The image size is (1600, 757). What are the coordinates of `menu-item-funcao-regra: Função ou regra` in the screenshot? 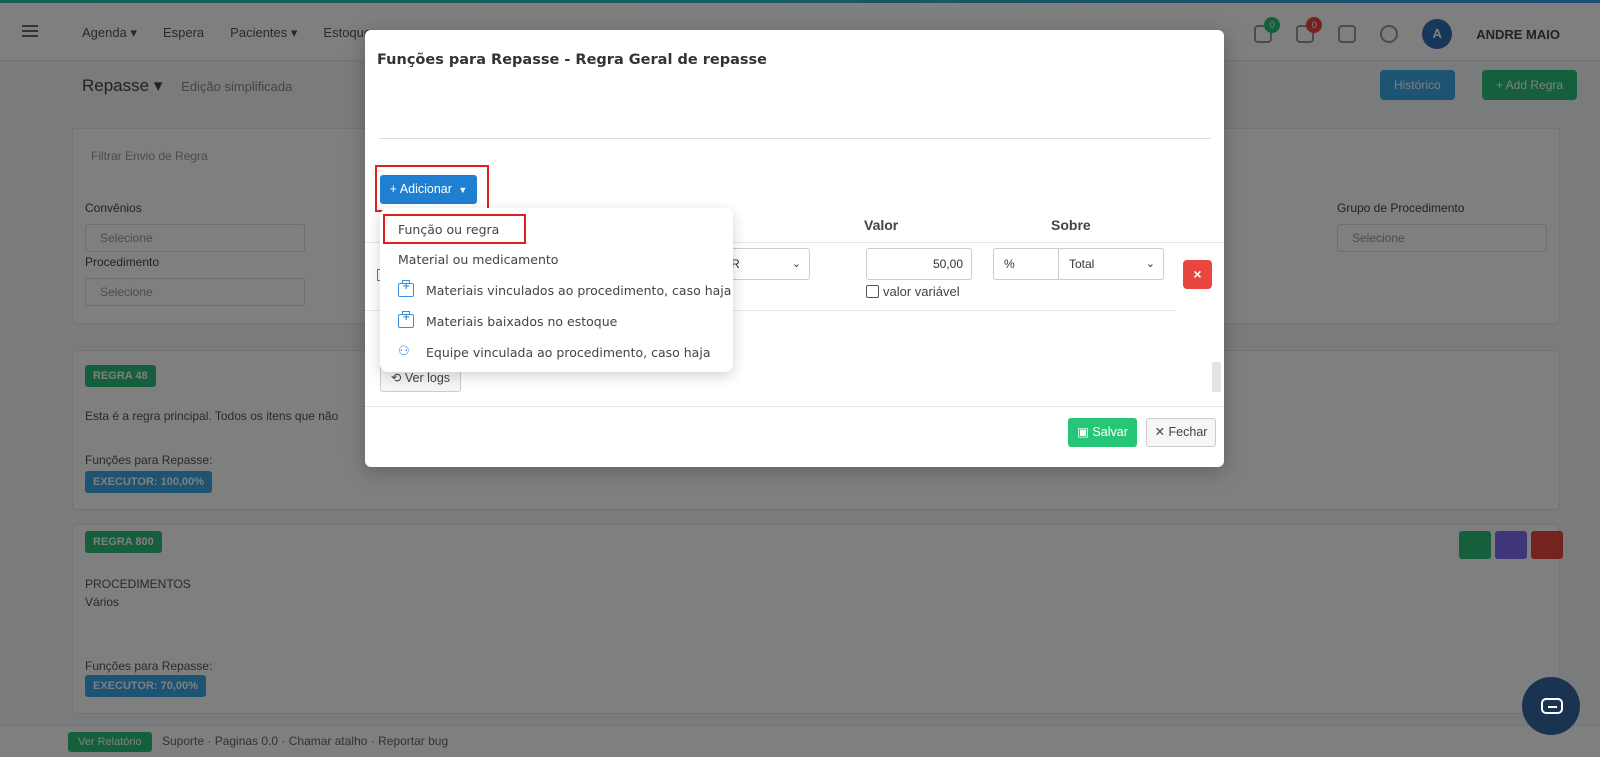 It's located at (556, 229).